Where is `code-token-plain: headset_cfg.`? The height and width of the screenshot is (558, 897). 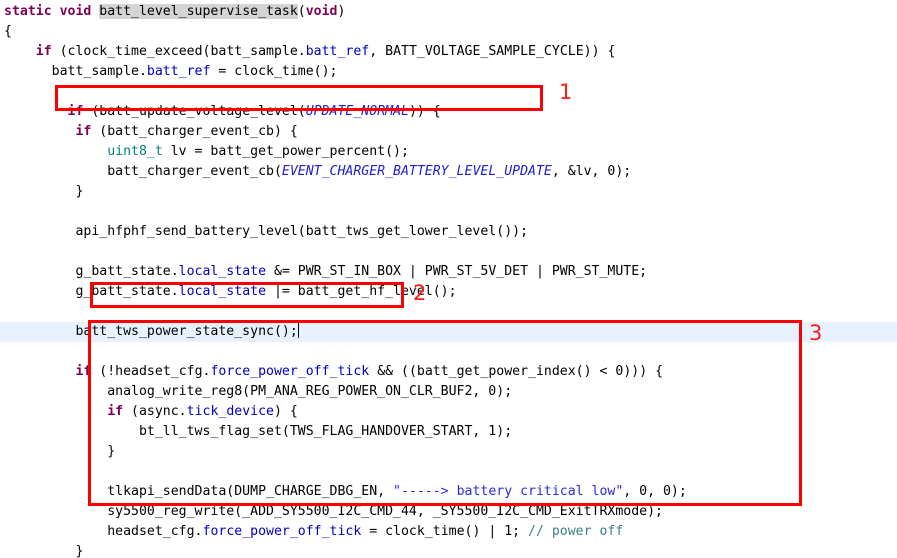
code-token-plain: headset_cfg. is located at coordinates (103, 531).